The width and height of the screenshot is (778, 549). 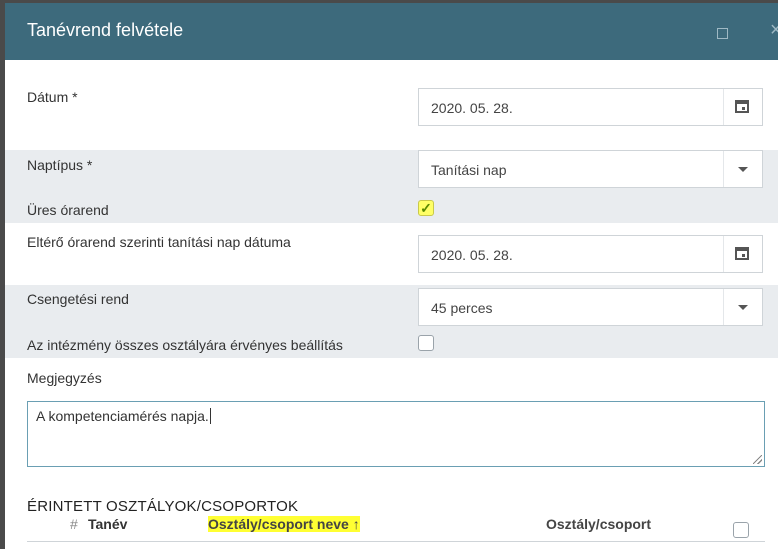 I want to click on ures-orarend-label: Üres órarend, so click(x=68, y=210).